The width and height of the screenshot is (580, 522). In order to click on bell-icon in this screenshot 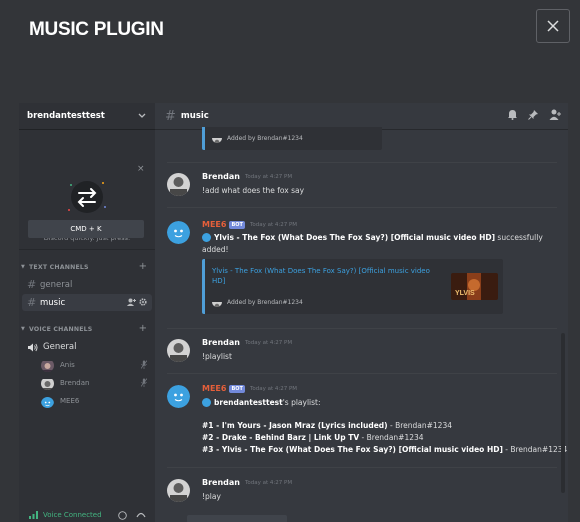, I will do `click(512, 114)`.